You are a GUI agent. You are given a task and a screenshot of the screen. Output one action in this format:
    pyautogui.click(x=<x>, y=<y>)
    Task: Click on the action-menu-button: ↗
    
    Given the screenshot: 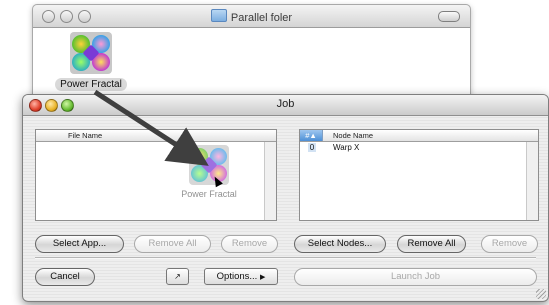 What is the action you would take?
    pyautogui.click(x=177, y=276)
    